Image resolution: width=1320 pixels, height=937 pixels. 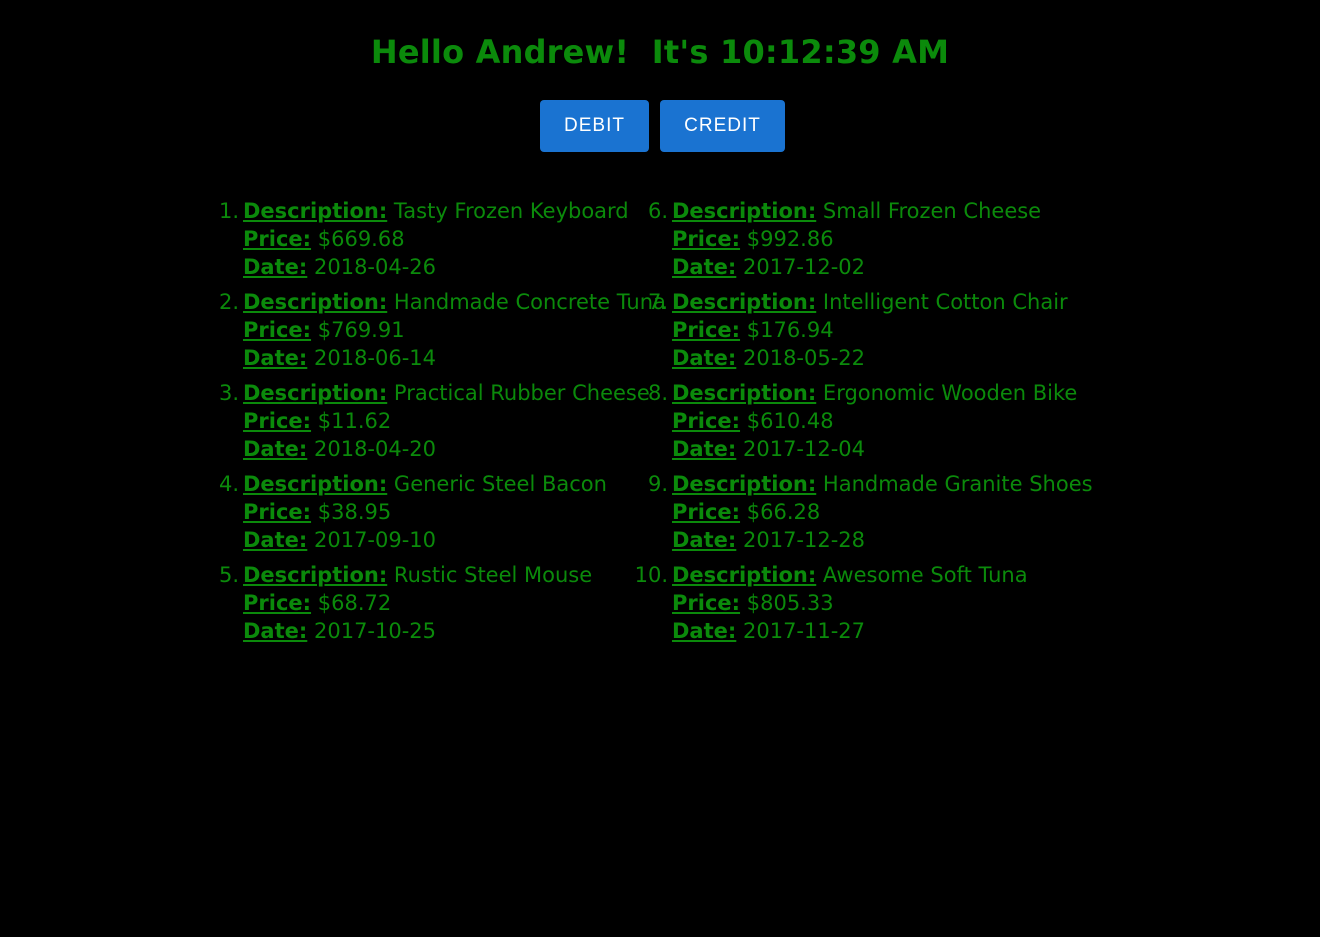 I want to click on item-number: 10., so click(x=651, y=575).